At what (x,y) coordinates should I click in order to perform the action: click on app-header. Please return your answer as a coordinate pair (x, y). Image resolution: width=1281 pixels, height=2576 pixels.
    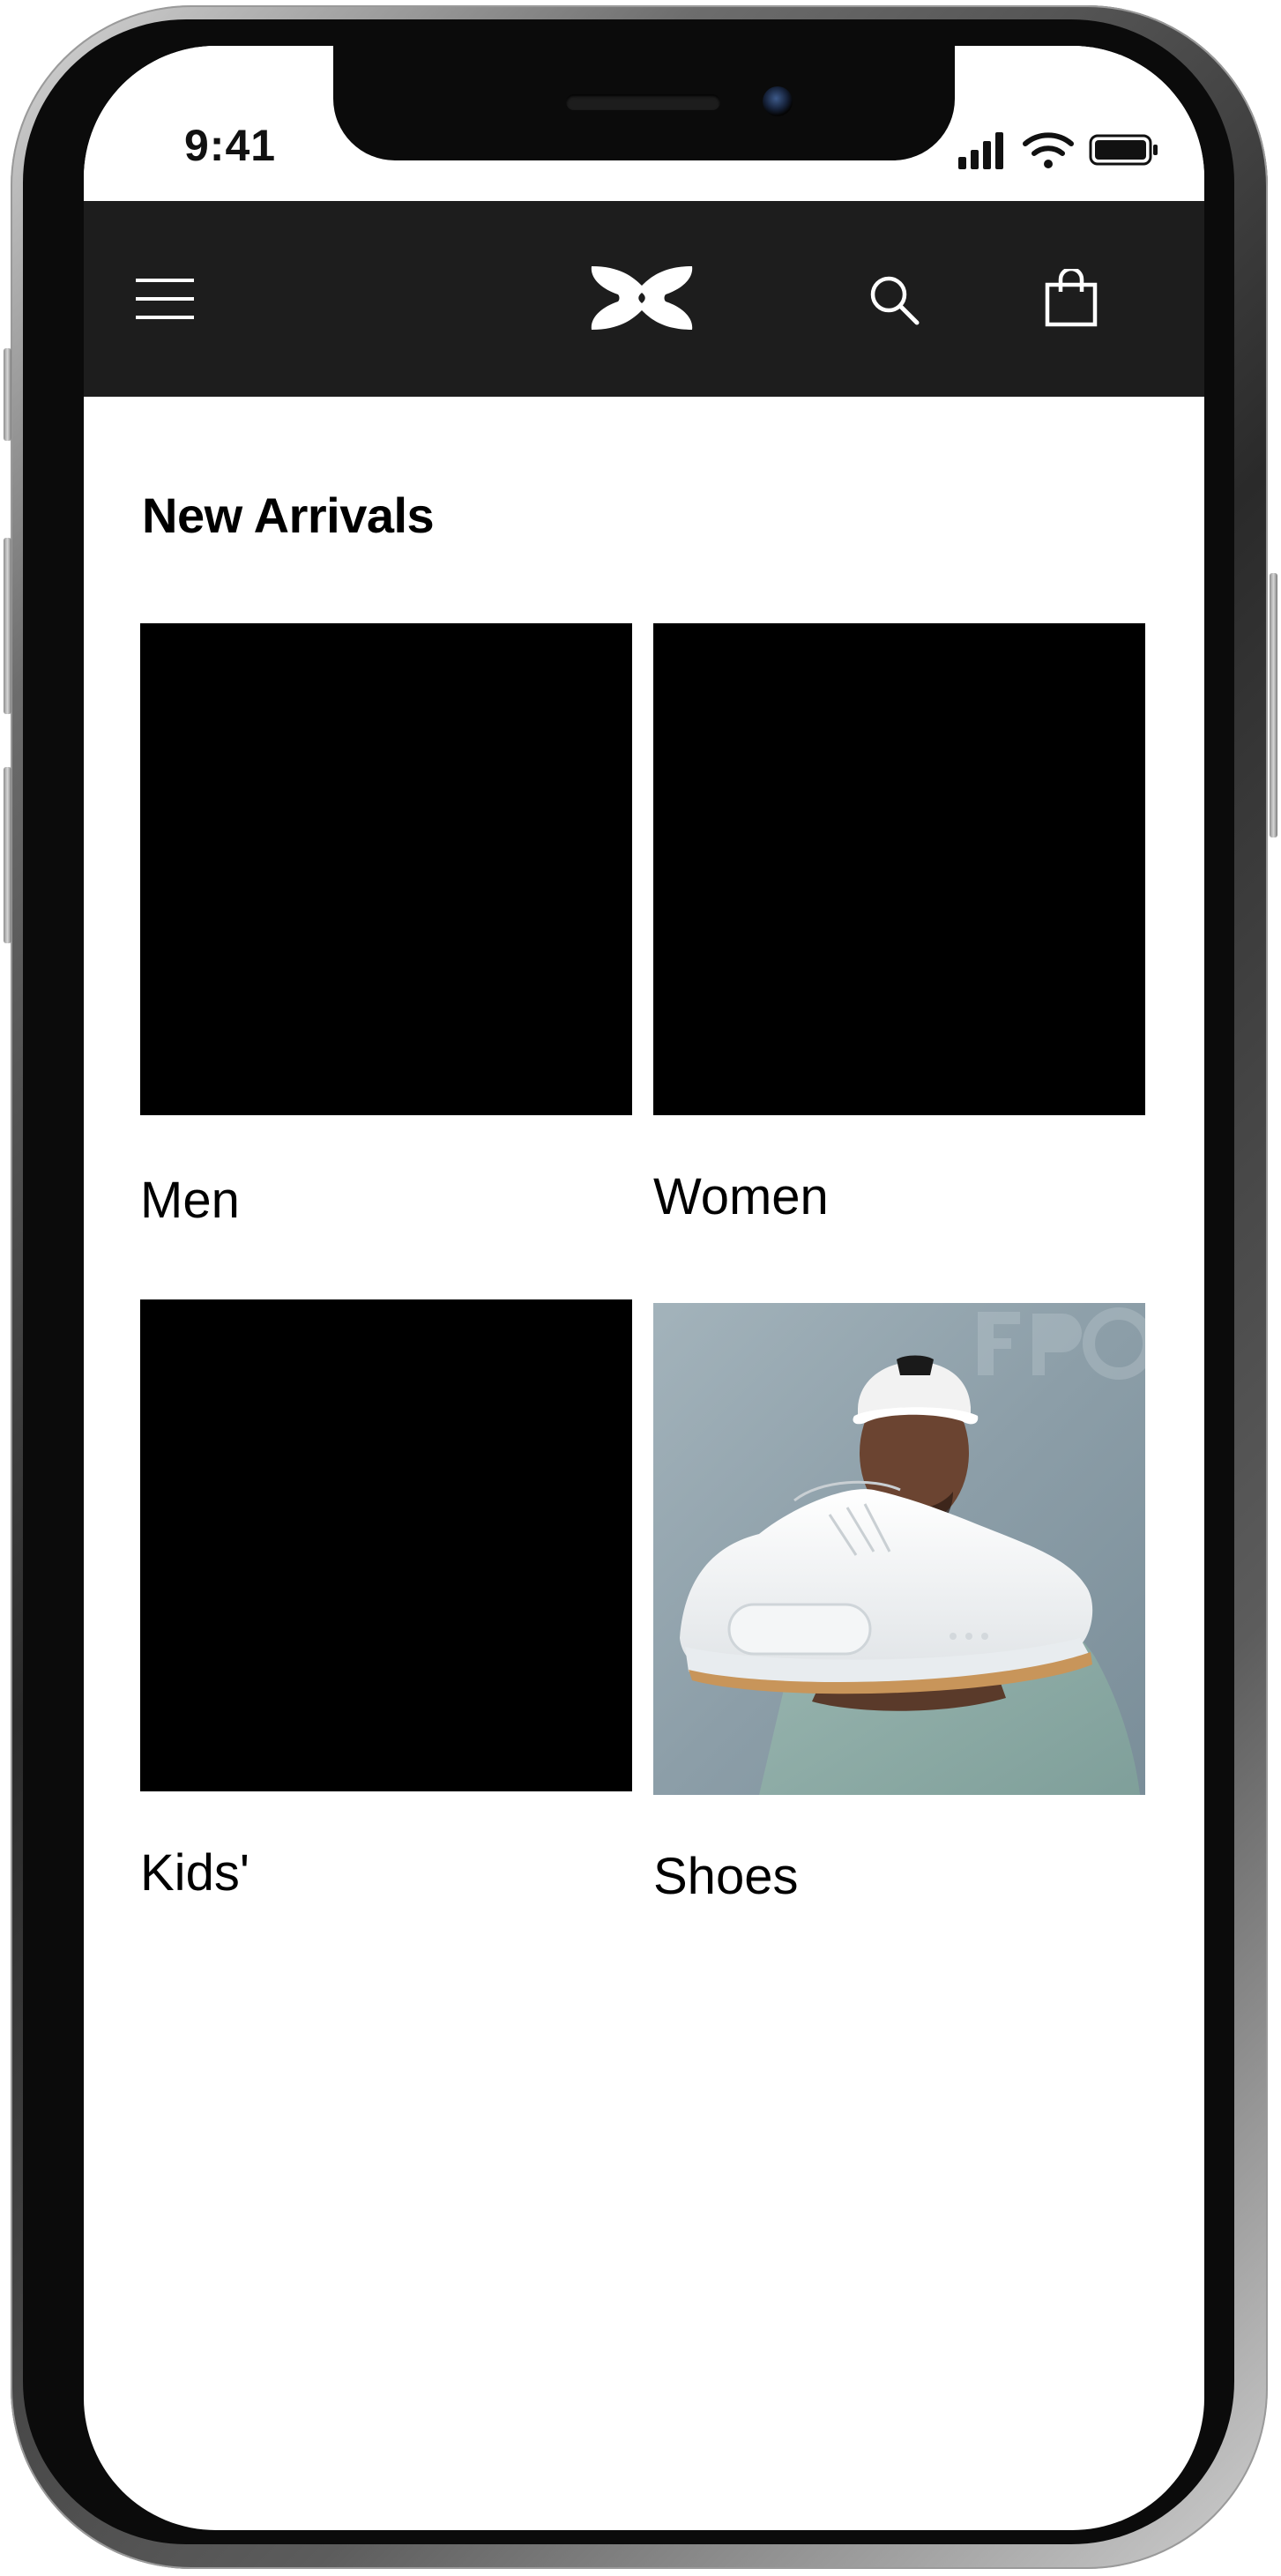
    Looking at the image, I should click on (644, 299).